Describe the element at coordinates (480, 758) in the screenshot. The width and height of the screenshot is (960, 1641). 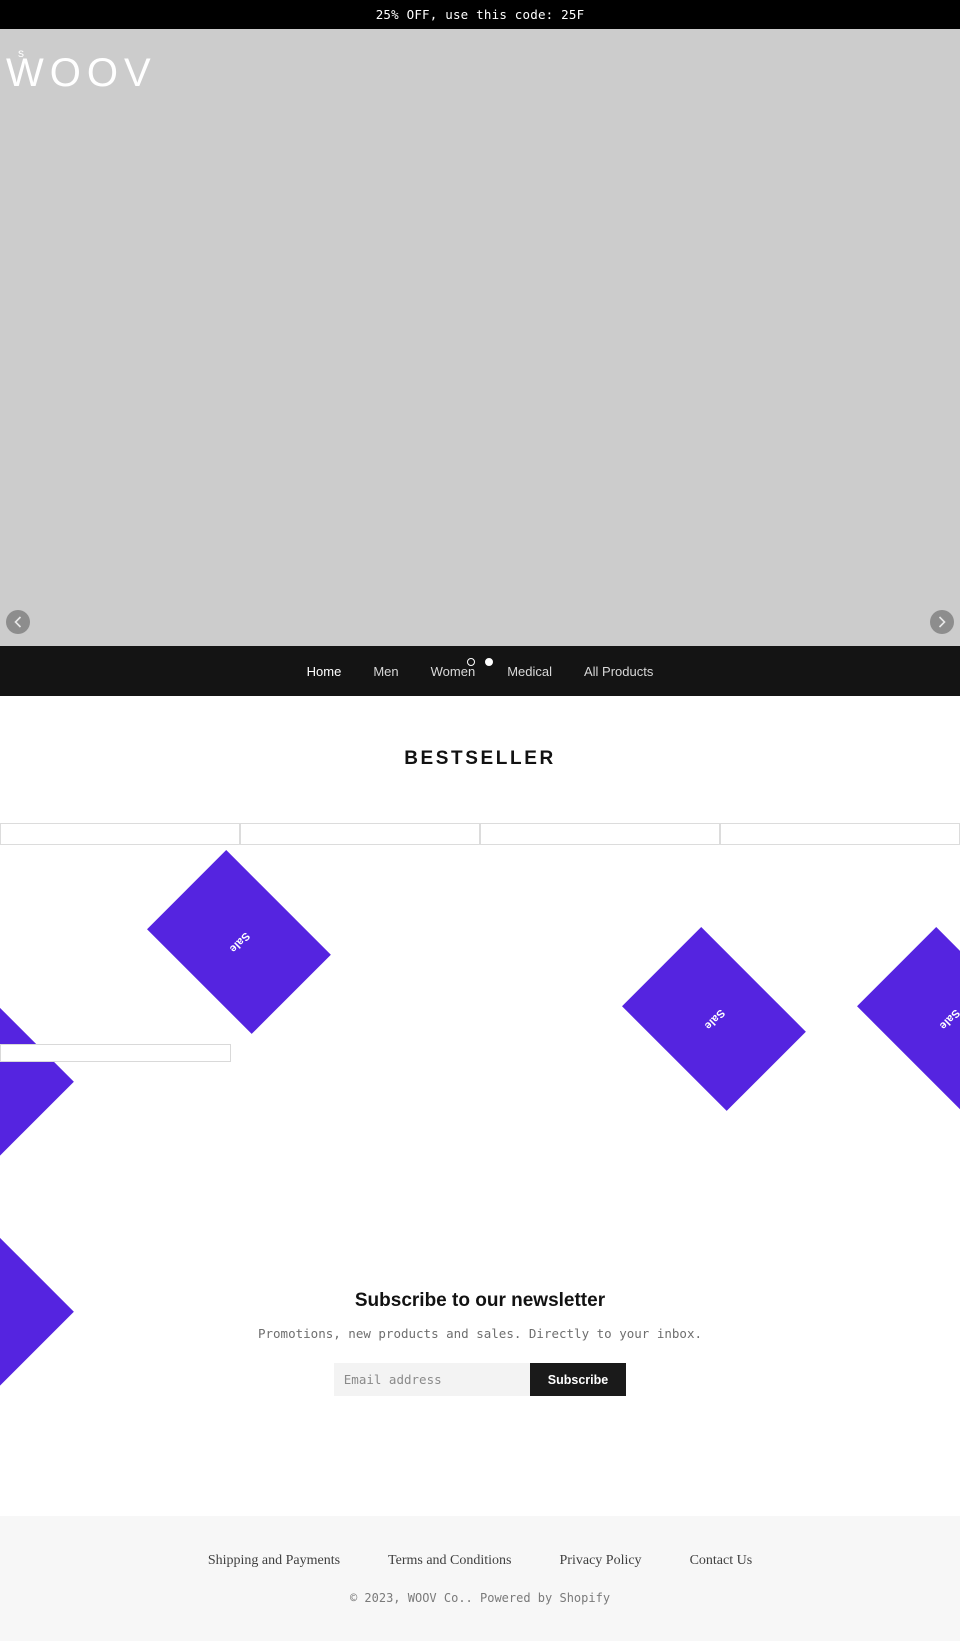
I see `bestseller-title: BESTSELLER` at that location.